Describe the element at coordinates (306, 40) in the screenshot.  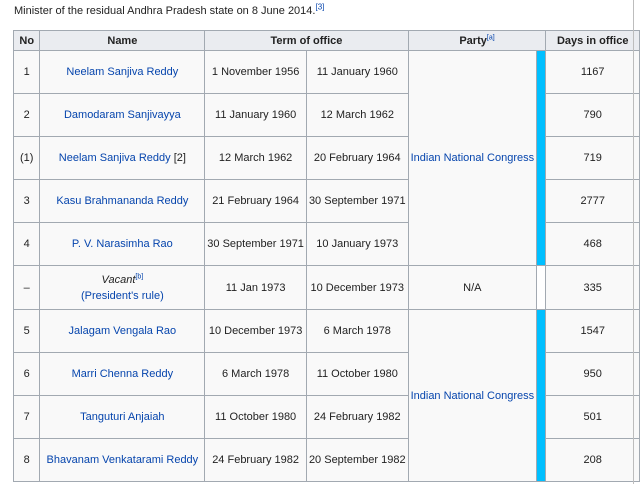
I see `header-term: Term of office` at that location.